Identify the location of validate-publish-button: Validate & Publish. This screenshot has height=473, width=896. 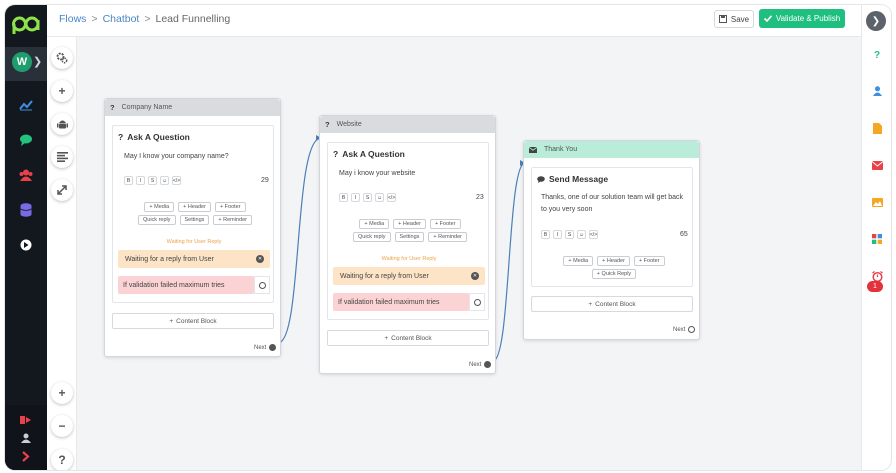
(802, 18).